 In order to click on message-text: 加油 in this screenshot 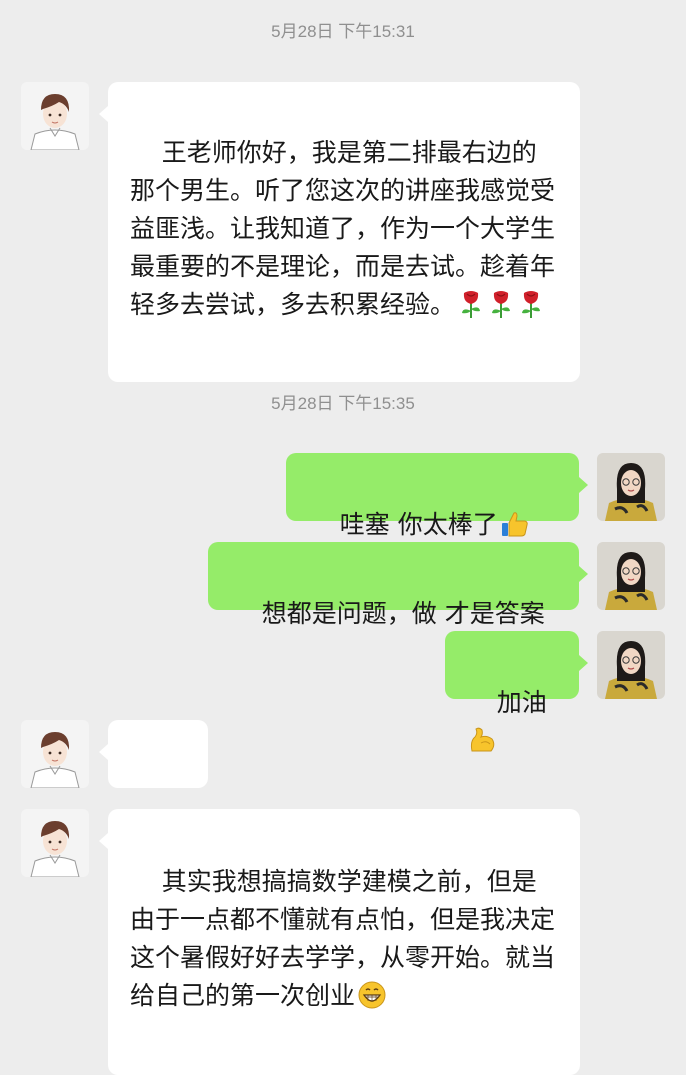, I will do `click(521, 702)`.